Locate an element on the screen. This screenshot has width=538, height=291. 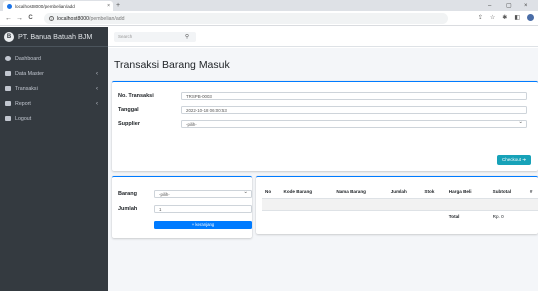
side-panel-icon: ◧ is located at coordinates (517, 17).